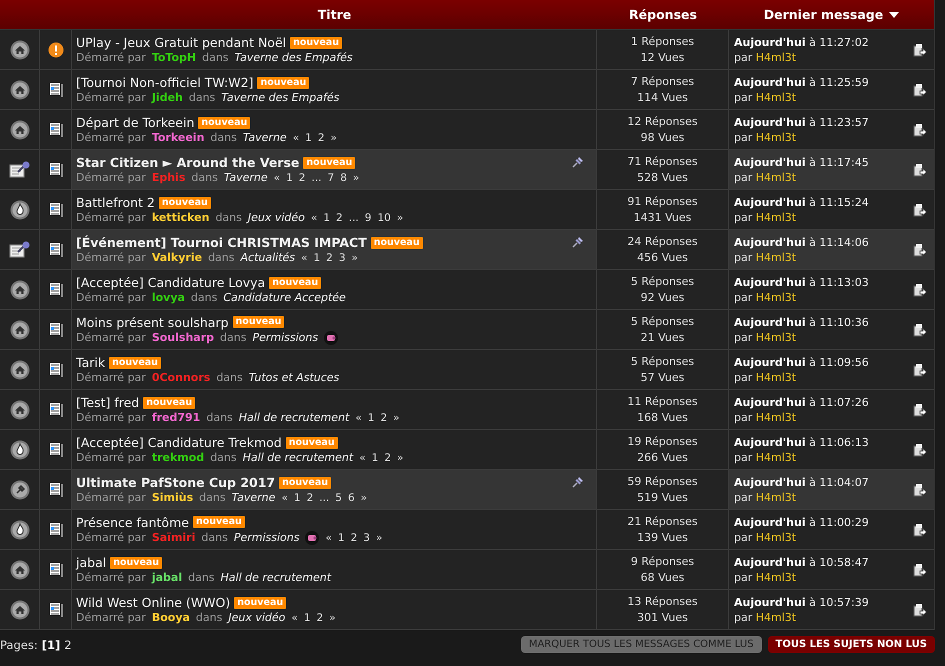 Image resolution: width=945 pixels, height=666 pixels. Describe the element at coordinates (171, 617) in the screenshot. I see `author-link: Booya` at that location.